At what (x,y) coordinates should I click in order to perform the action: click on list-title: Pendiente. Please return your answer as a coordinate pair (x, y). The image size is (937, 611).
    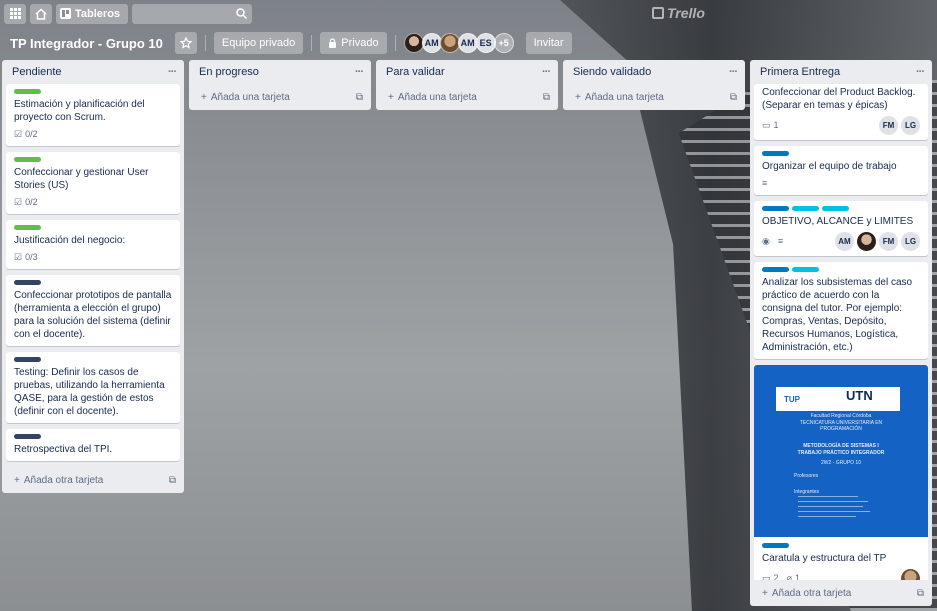
    Looking at the image, I should click on (37, 72).